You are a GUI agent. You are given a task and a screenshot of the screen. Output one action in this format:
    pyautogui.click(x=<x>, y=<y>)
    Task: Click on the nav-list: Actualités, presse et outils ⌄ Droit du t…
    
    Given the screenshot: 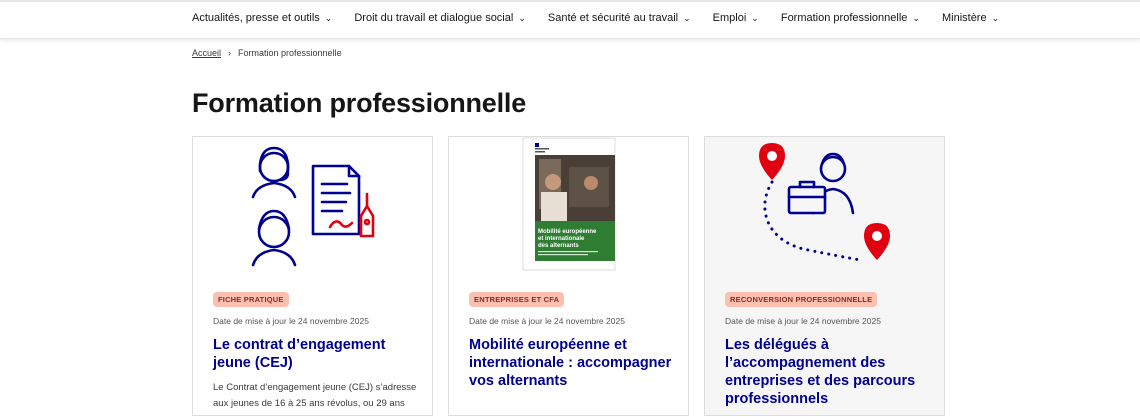 What is the action you would take?
    pyautogui.click(x=606, y=18)
    